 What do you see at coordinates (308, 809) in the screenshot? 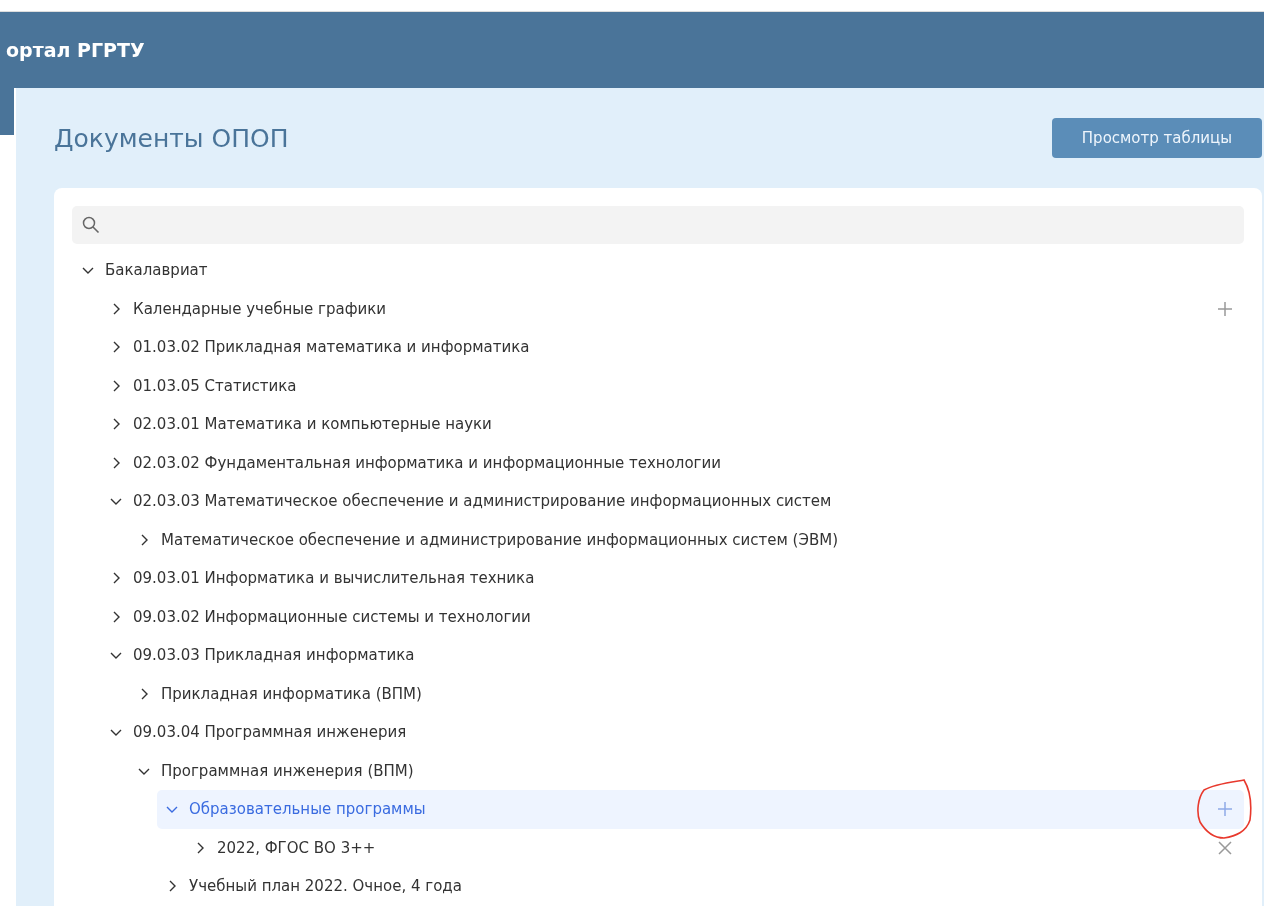
I see `tree-item-label: Образовательные программы` at bounding box center [308, 809].